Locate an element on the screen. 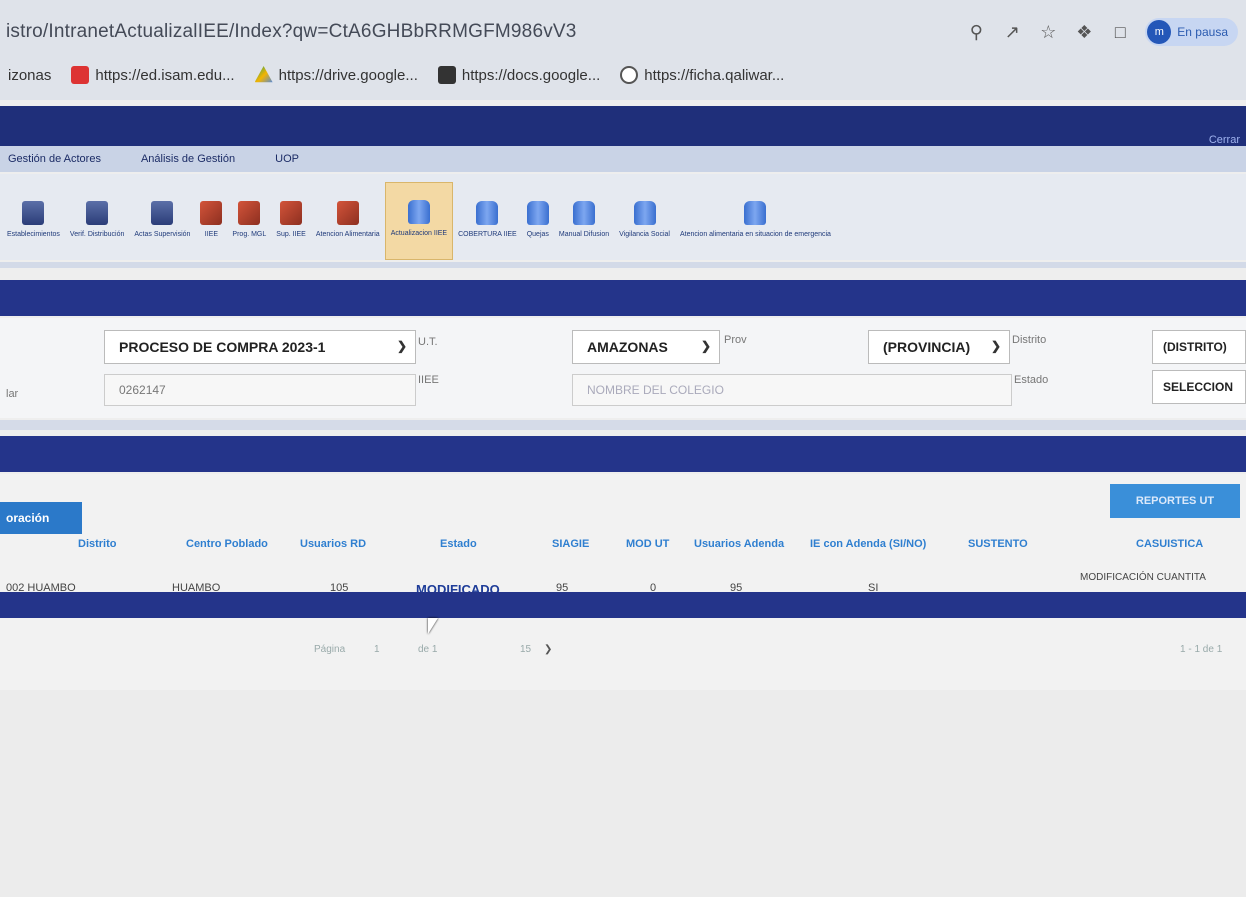  extensions-icon: ❖ is located at coordinates (1084, 32).